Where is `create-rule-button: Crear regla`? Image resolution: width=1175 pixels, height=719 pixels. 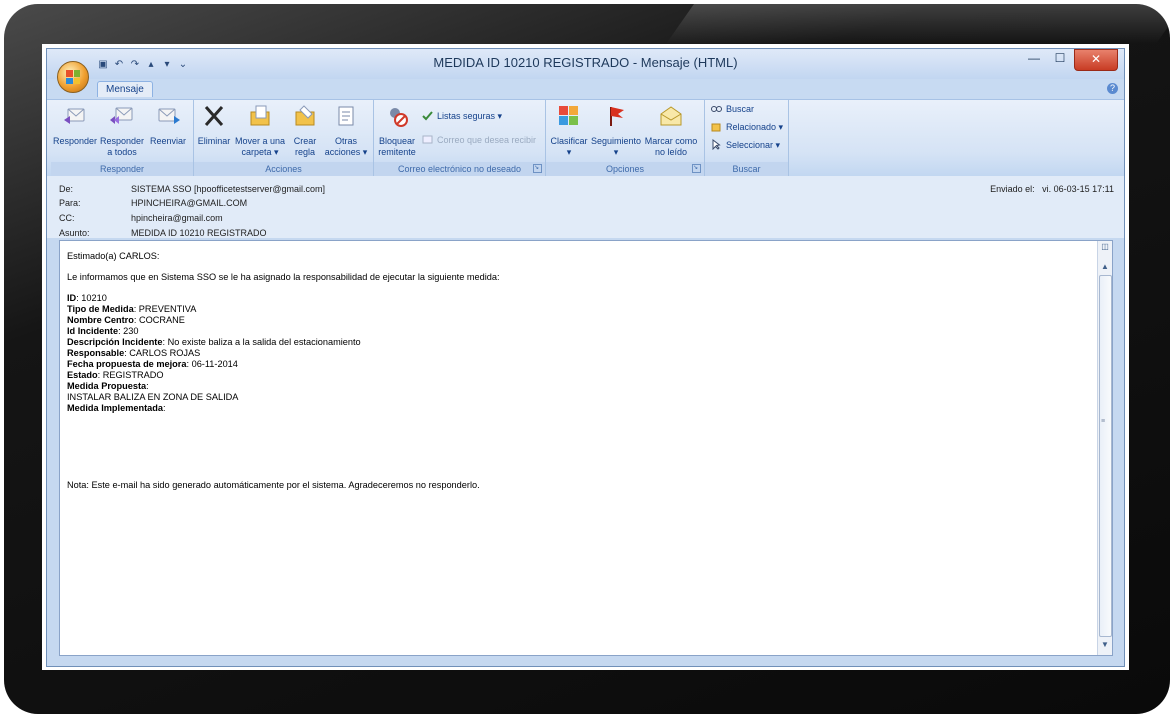
create-rule-button: Crear regla is located at coordinates (305, 131).